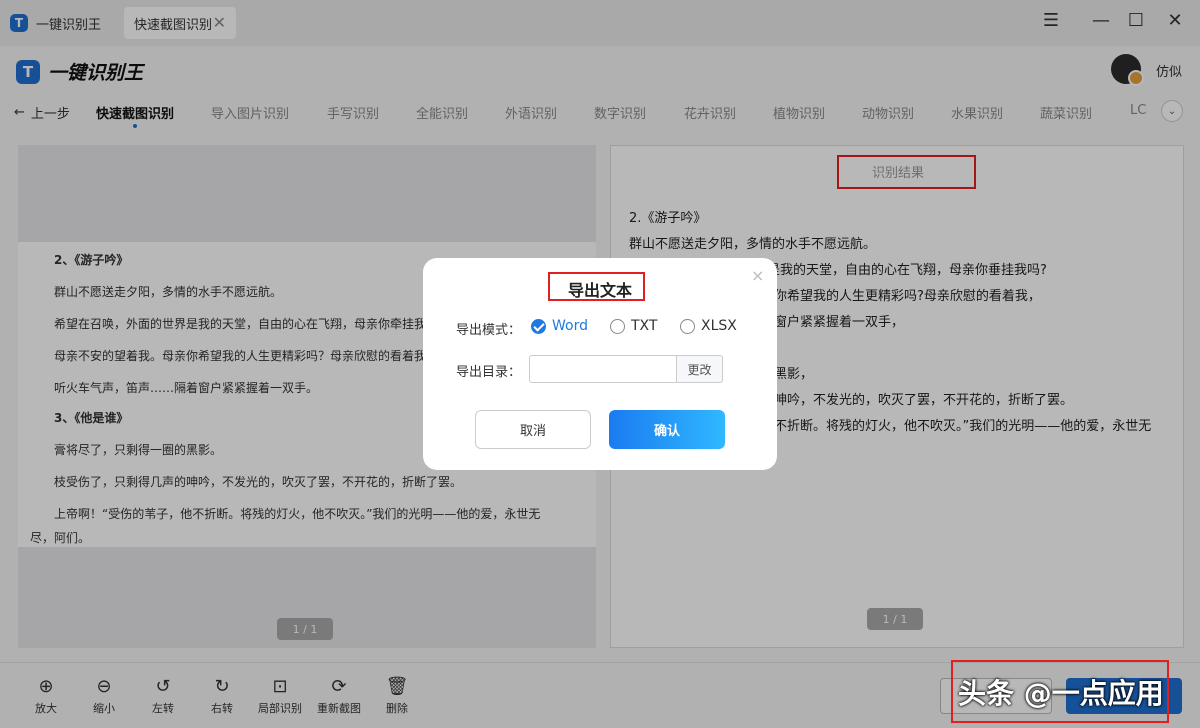 This screenshot has height=728, width=1200. Describe the element at coordinates (699, 369) in the screenshot. I see `change-dir-button: 更改` at that location.